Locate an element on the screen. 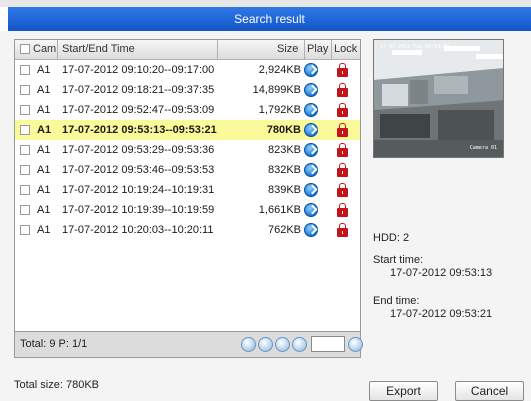 This screenshot has height=401, width=531. row-time: 17-07-2012 09:52:47--09:53:09 is located at coordinates (138, 110).